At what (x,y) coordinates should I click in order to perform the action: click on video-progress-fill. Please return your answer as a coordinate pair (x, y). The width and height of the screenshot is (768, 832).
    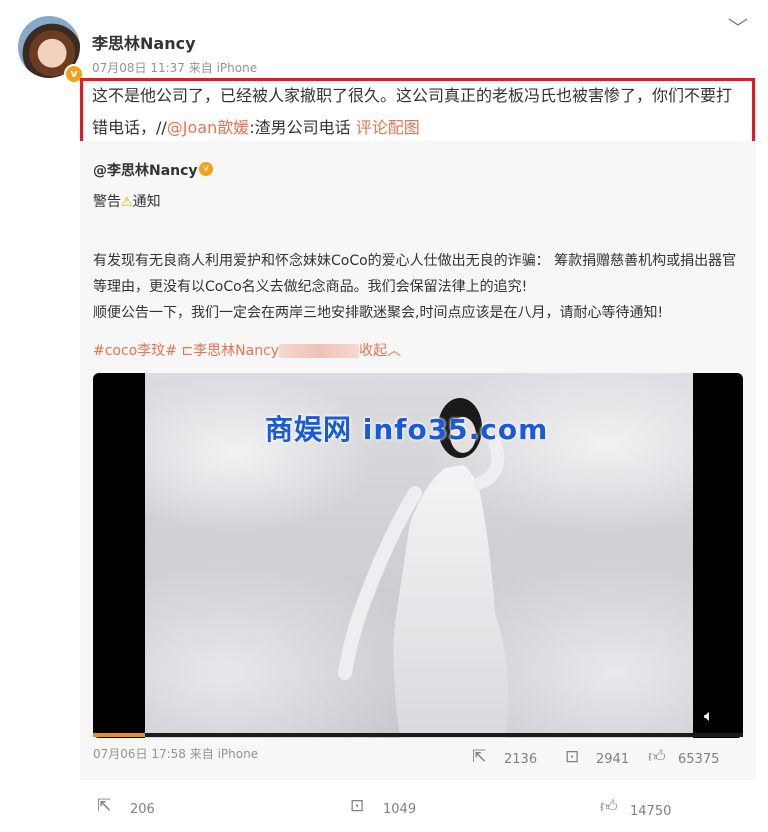
    Looking at the image, I should click on (119, 735).